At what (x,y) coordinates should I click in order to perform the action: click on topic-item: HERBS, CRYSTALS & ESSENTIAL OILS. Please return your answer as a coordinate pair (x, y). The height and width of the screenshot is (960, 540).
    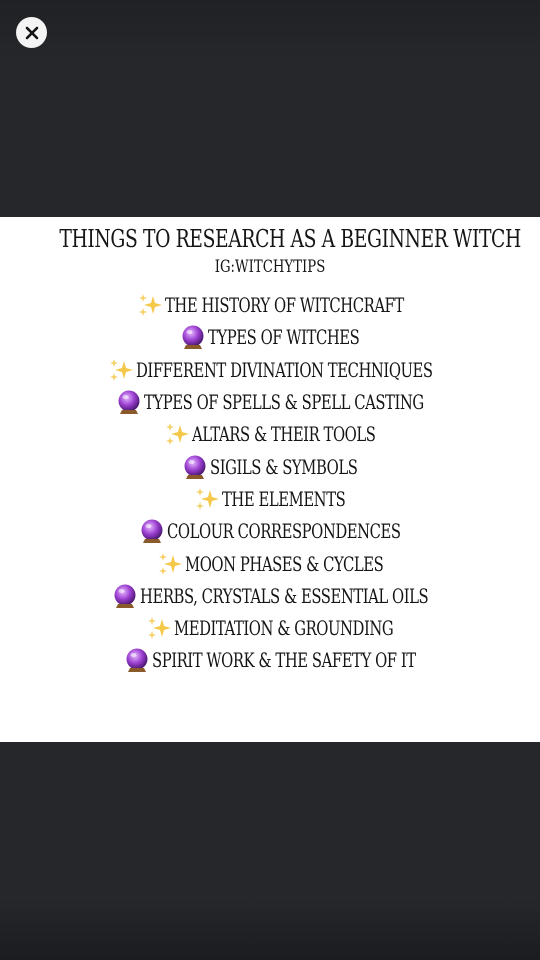
    Looking at the image, I should click on (270, 596).